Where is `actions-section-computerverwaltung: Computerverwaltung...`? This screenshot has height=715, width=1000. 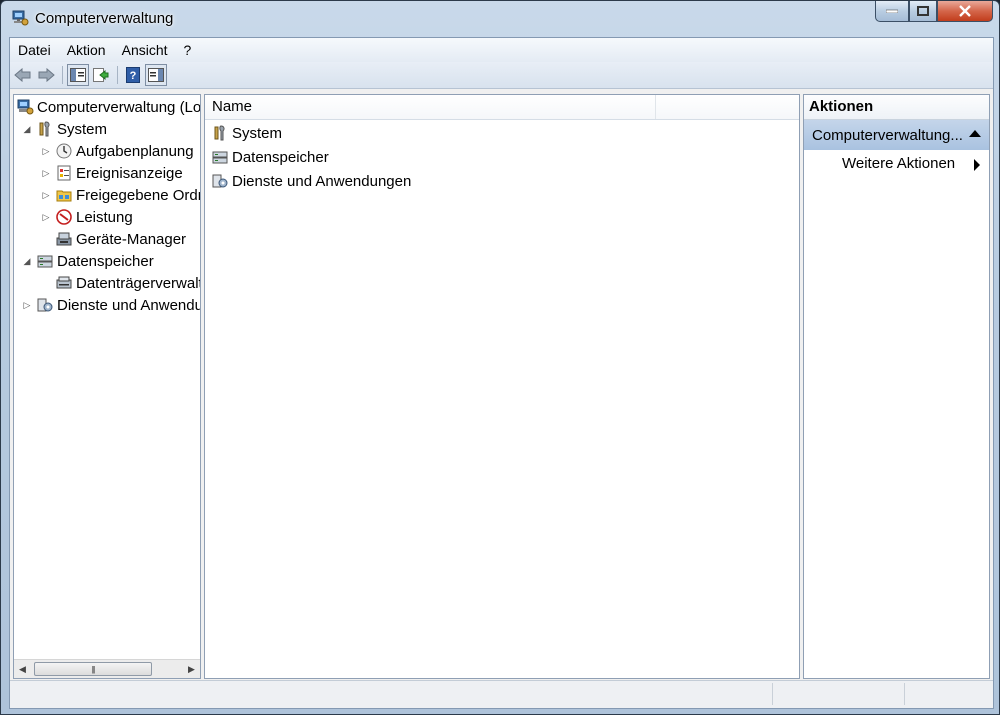 actions-section-computerverwaltung: Computerverwaltung... is located at coordinates (896, 135).